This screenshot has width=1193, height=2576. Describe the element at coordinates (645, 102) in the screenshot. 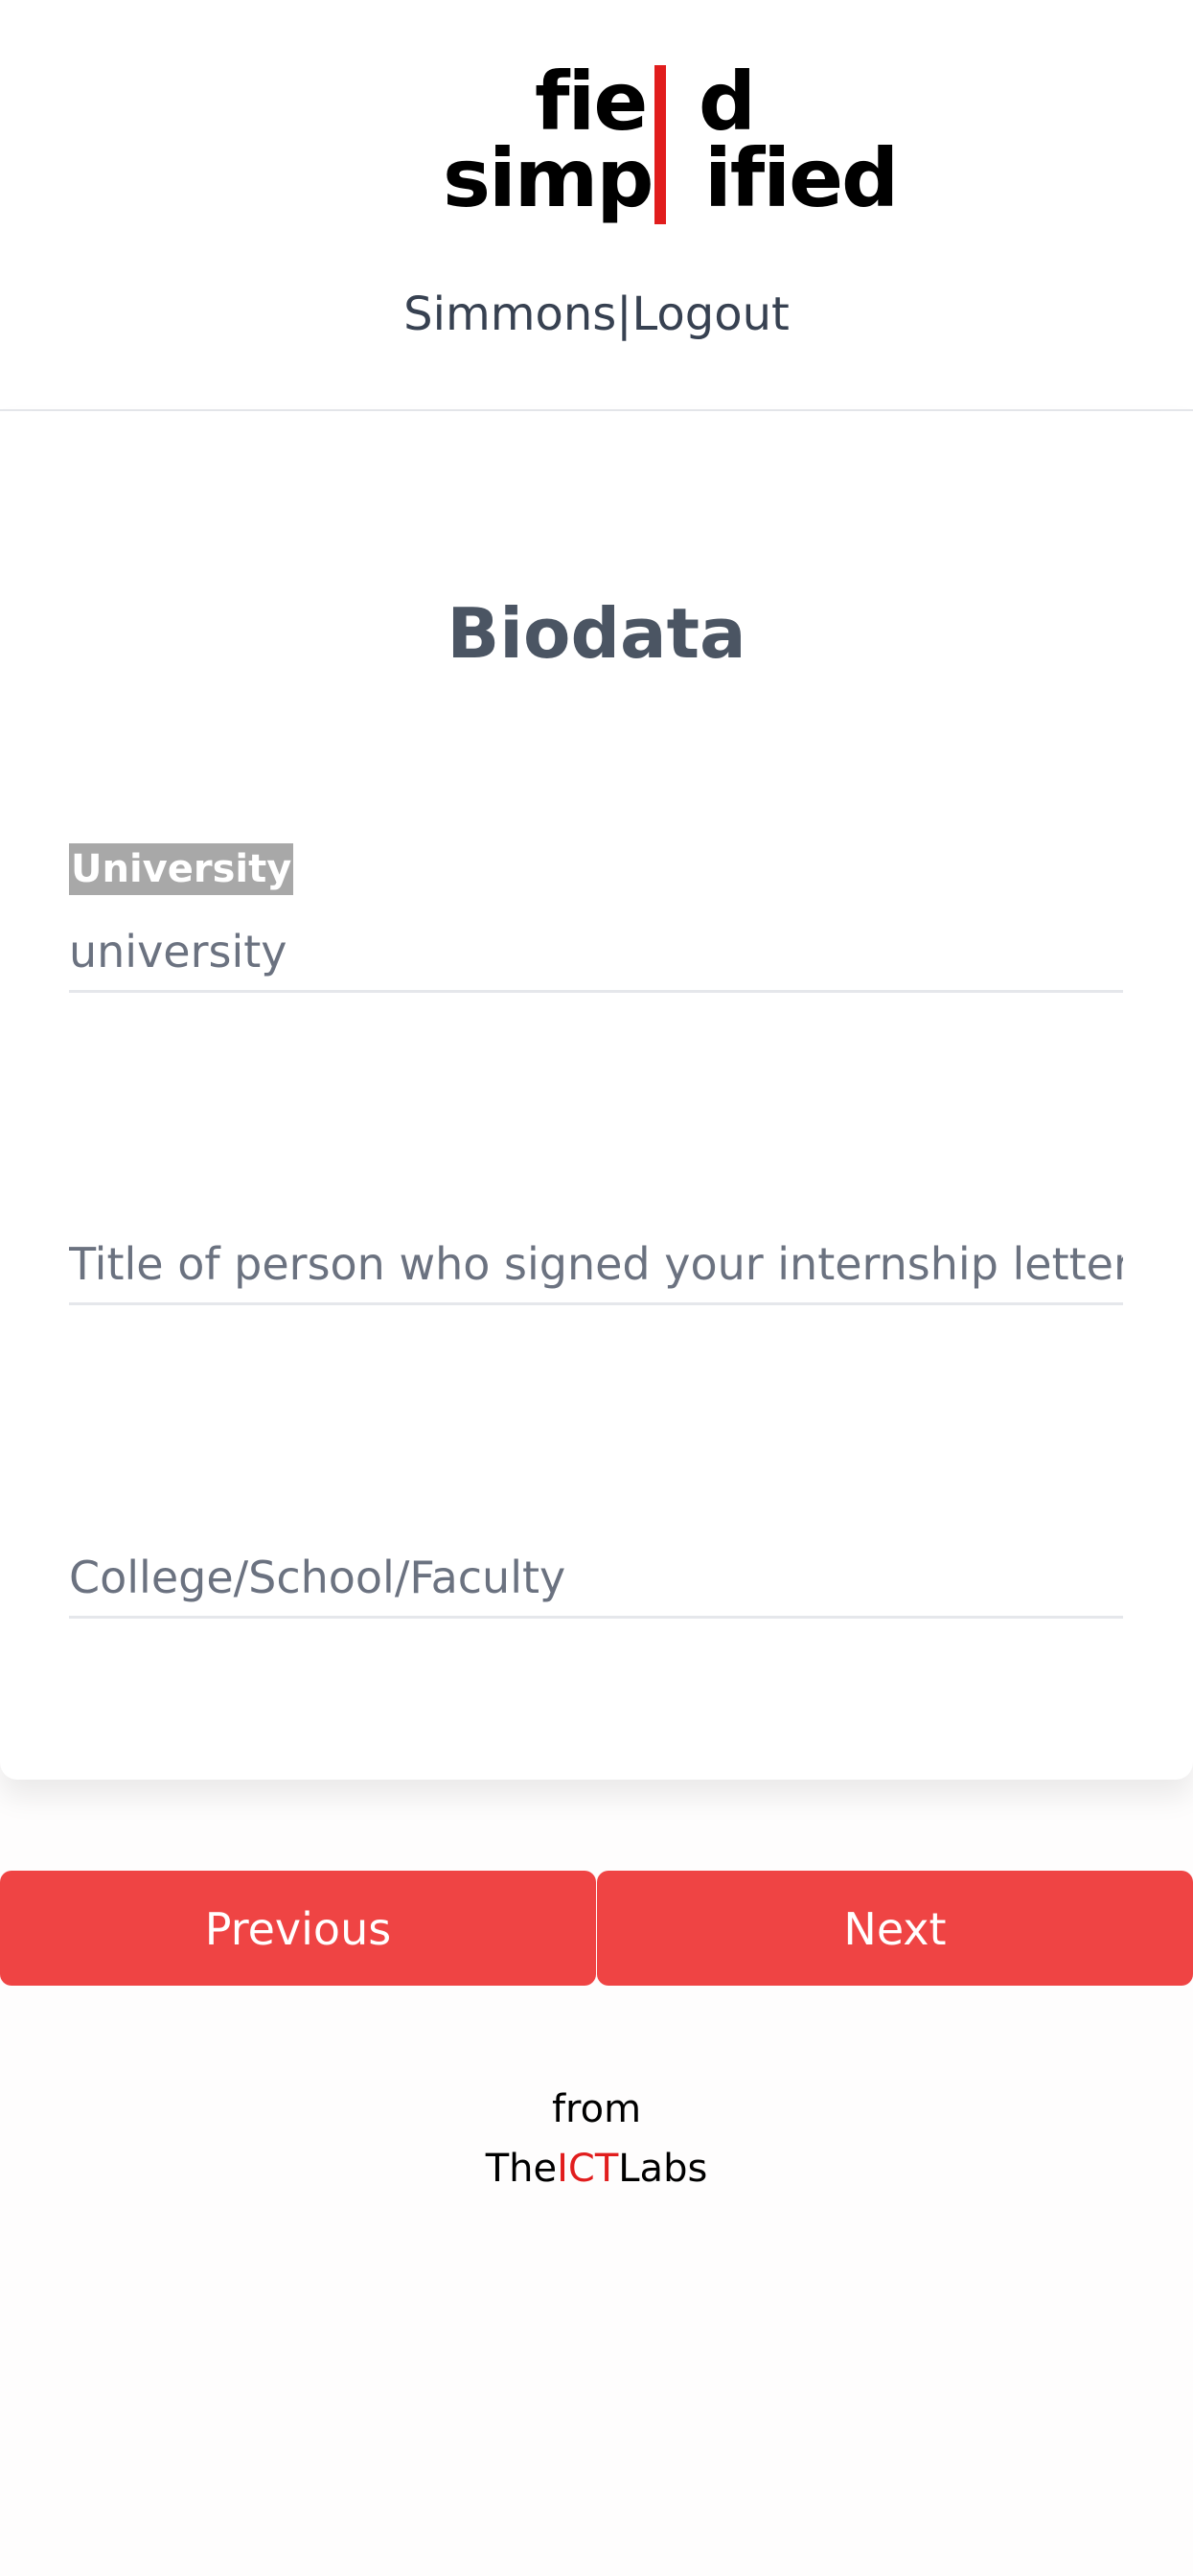

I see `logo-line-1: fie d` at that location.